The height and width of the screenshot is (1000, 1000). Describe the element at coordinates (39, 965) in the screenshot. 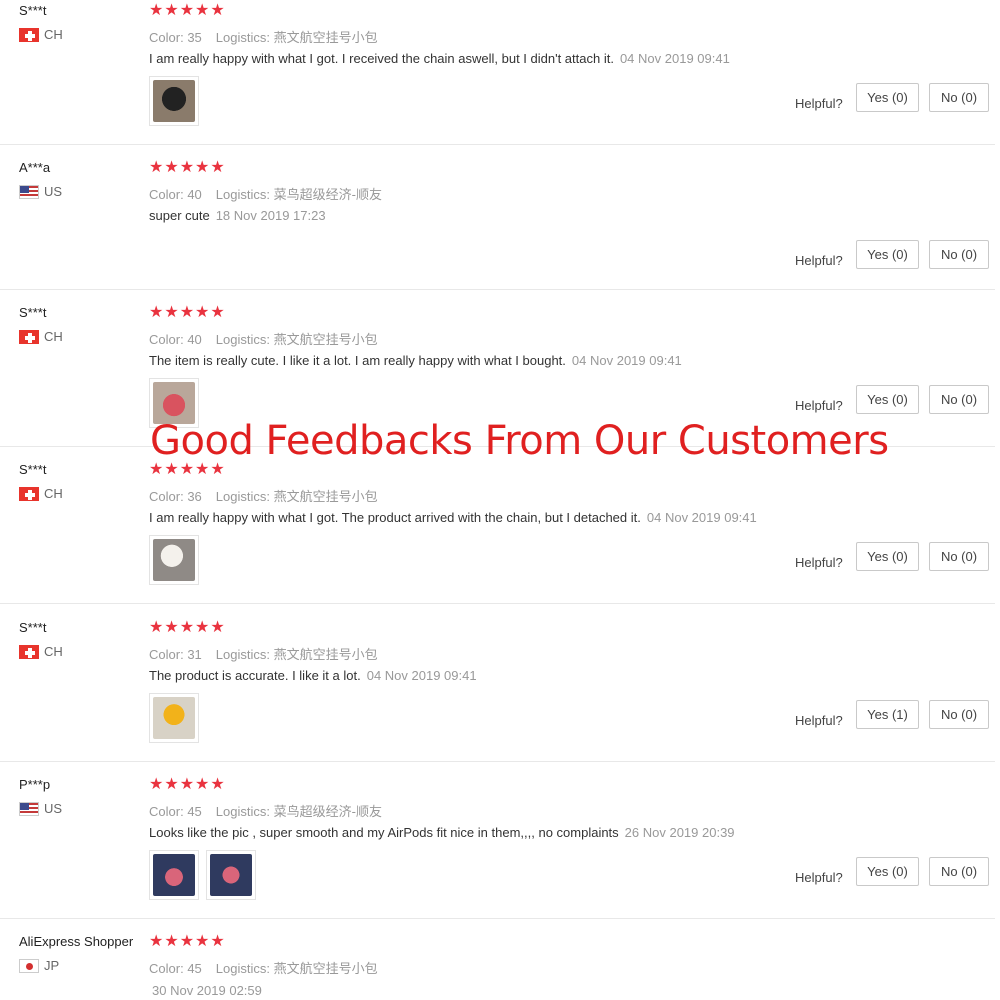

I see `reviewer-country: JP` at that location.